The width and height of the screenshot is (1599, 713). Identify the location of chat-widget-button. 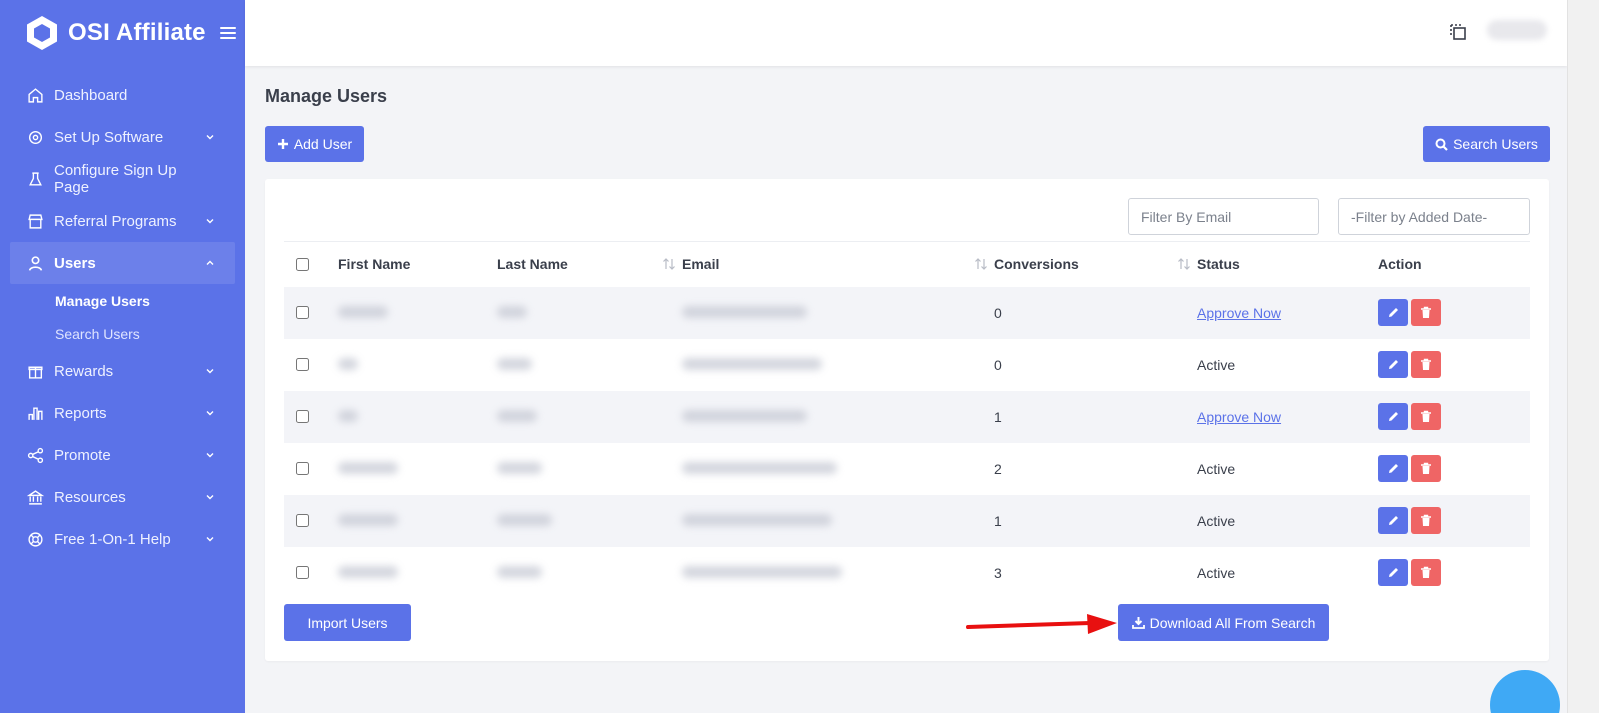
(1525, 691).